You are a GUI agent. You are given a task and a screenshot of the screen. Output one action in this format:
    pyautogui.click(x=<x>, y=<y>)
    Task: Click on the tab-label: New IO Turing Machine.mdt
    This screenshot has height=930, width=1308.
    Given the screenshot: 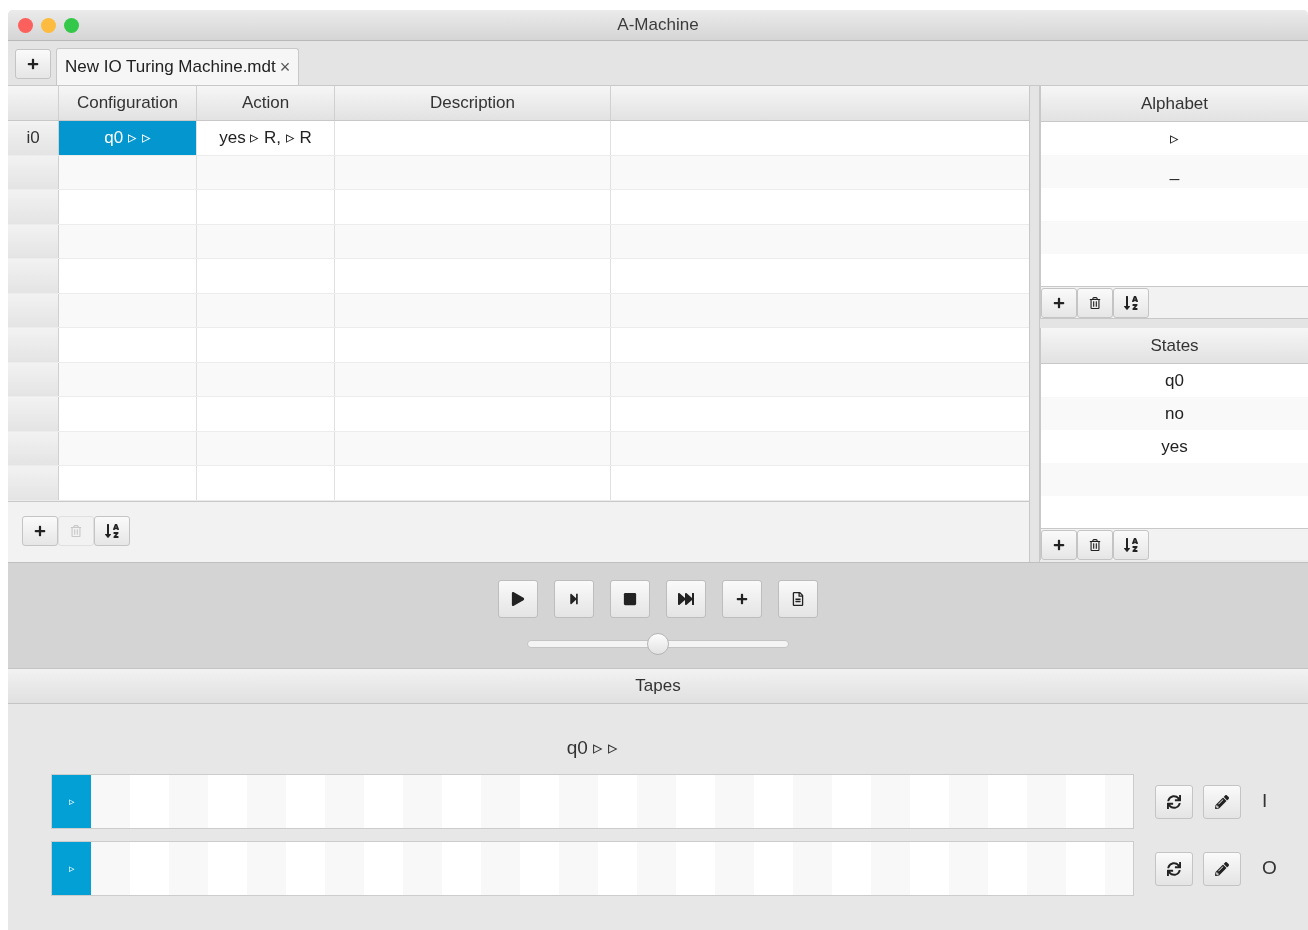 What is the action you would take?
    pyautogui.click(x=170, y=67)
    